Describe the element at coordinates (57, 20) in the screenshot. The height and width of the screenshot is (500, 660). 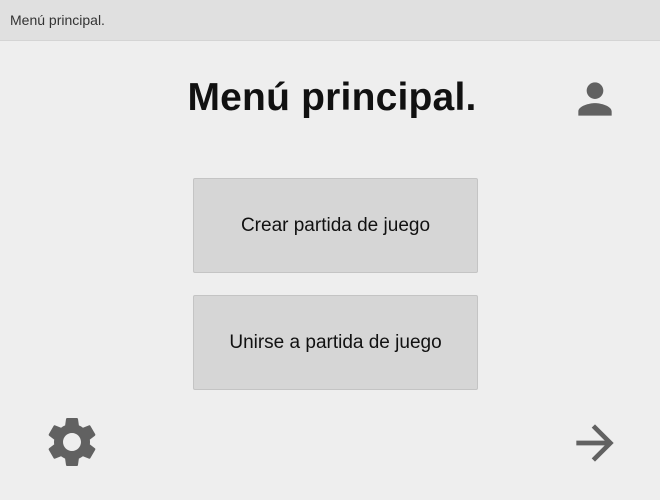
I see `window-title: Menú principal.` at that location.